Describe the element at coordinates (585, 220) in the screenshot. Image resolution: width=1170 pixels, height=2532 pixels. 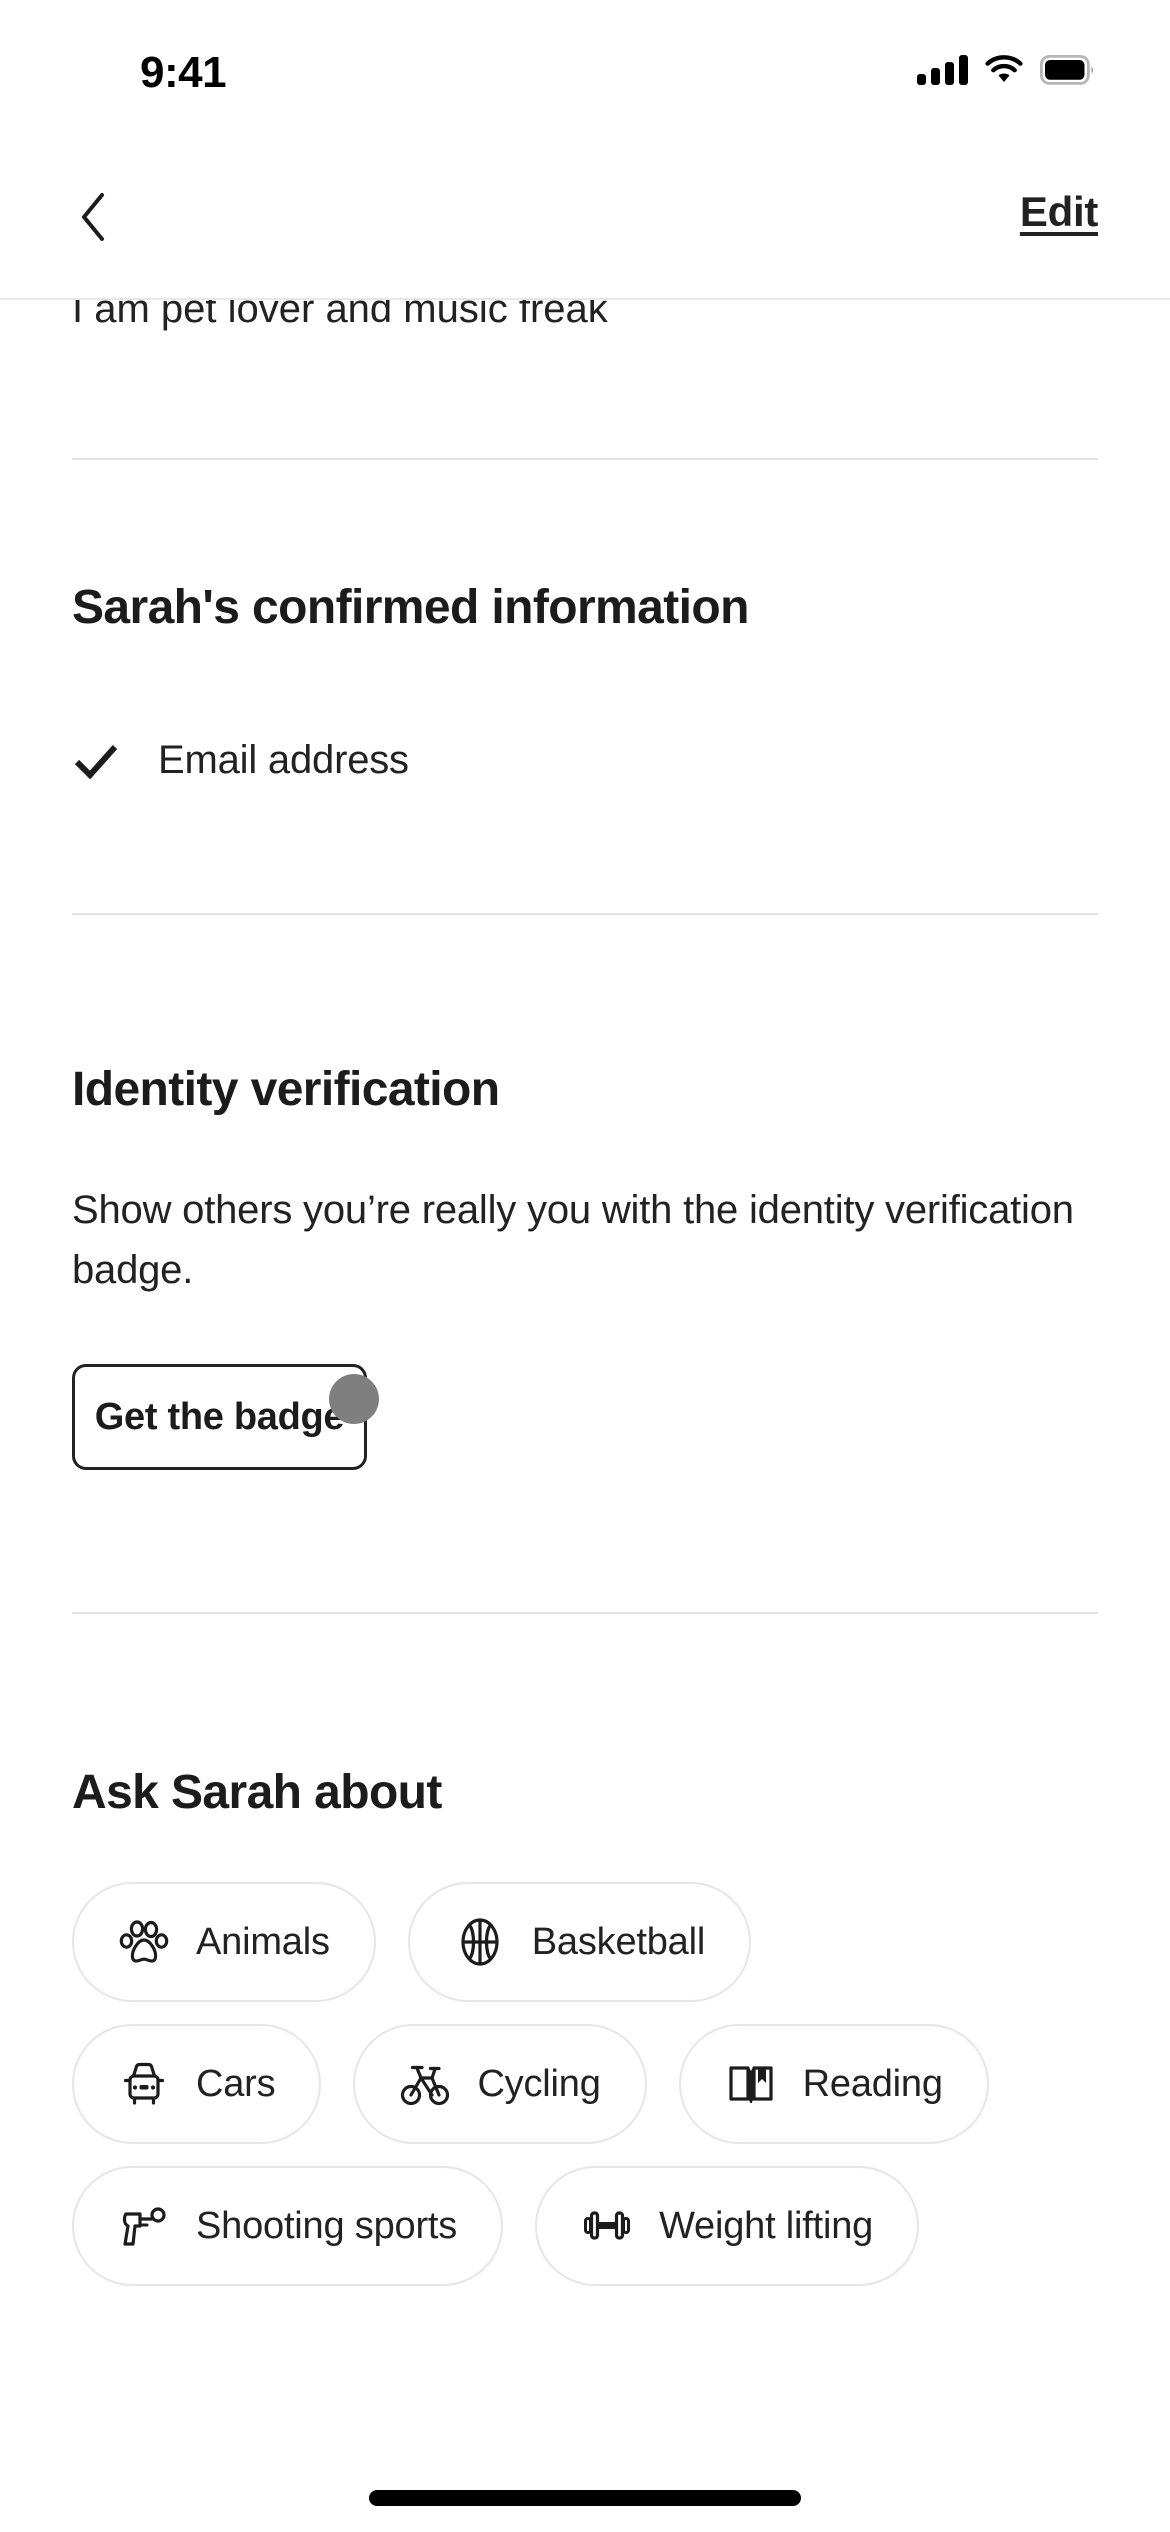
I see `navigation-header: Edit` at that location.